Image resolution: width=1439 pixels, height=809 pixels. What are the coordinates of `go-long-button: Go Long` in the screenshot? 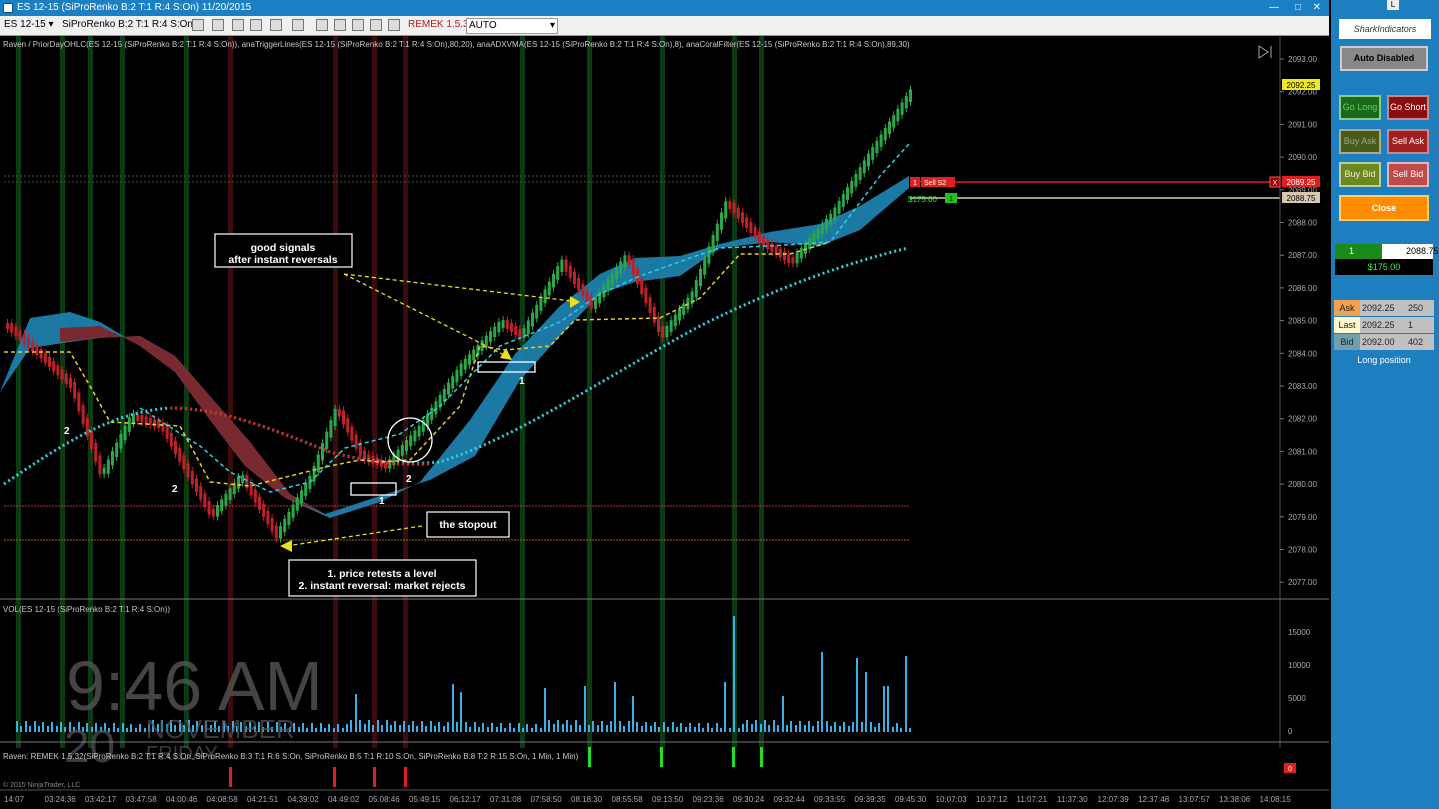 It's located at (1360, 107).